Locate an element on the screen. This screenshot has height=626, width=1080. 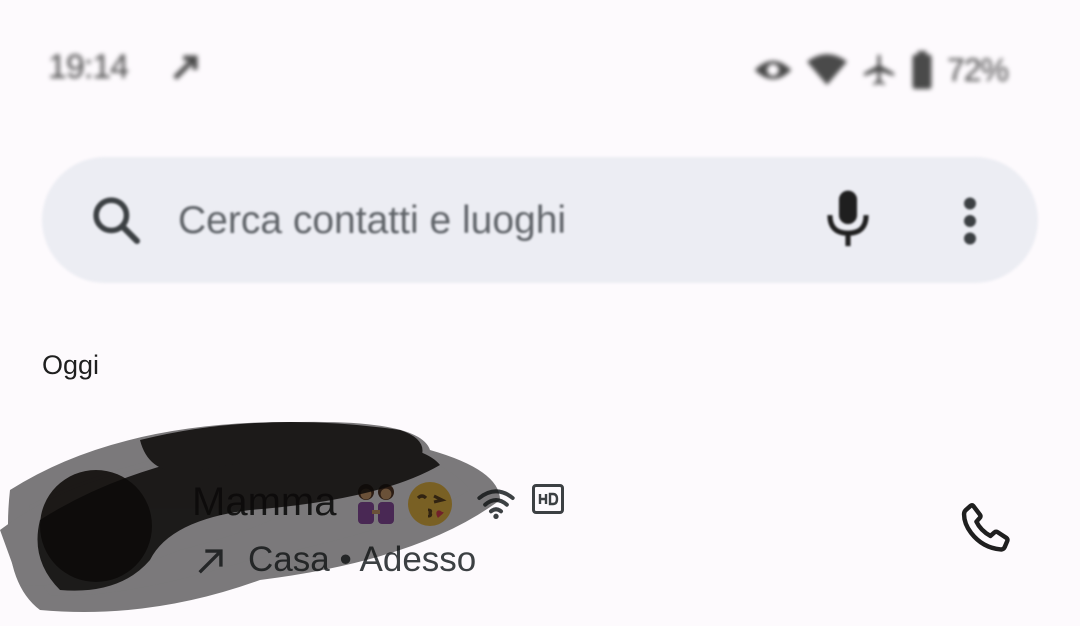
microphone-icon is located at coordinates (848, 219).